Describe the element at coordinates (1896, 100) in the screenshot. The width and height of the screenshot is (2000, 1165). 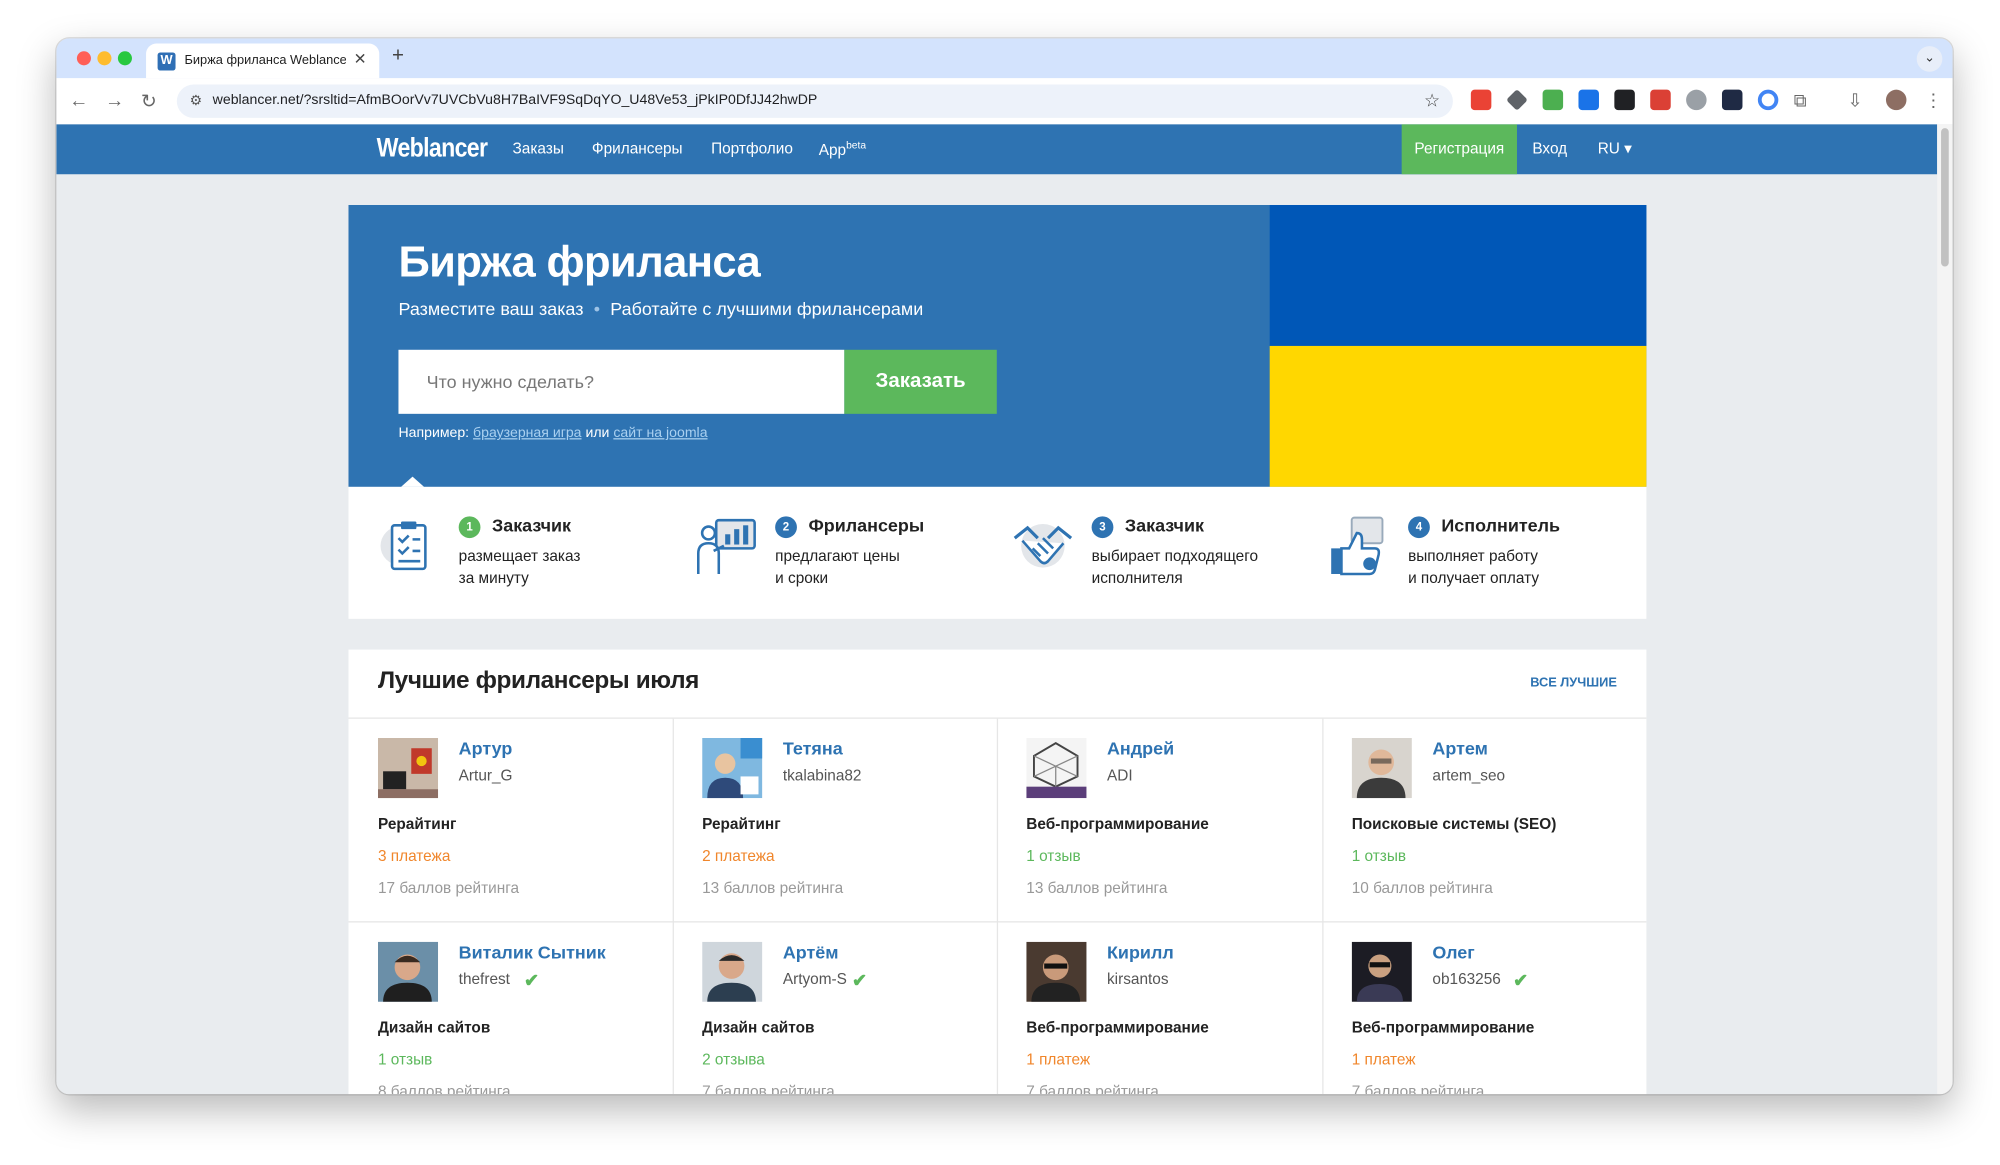
I see `profile-avatar` at that location.